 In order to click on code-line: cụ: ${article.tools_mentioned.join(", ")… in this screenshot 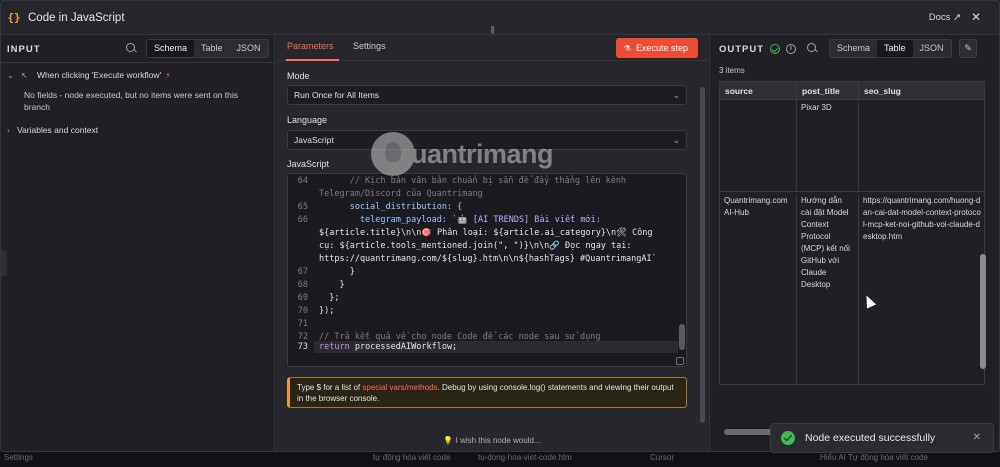, I will do `click(475, 246)`.